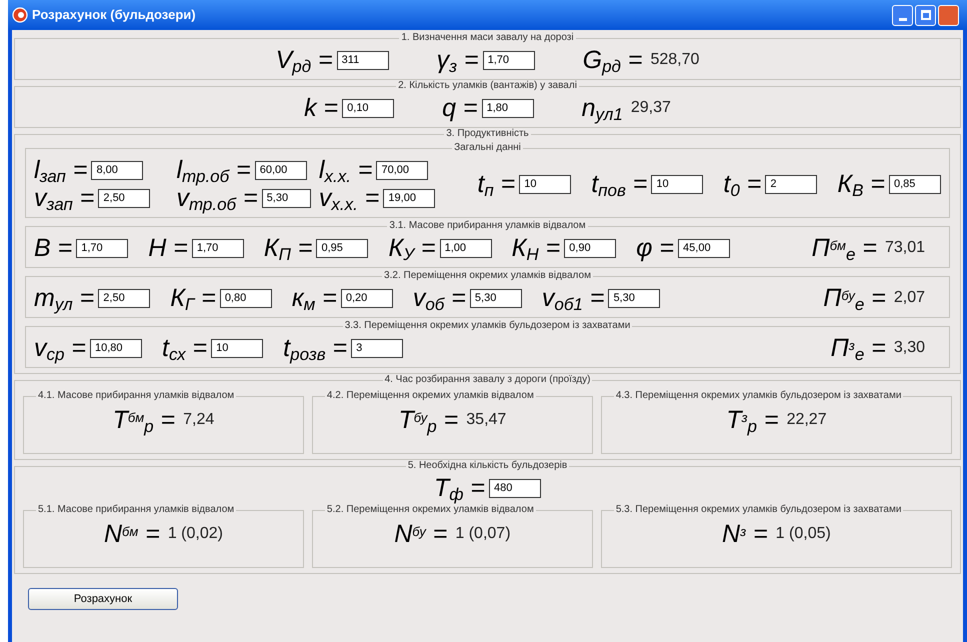  I want to click on group-title: 5.2. Переміщення окремих уламків відвалом, so click(430, 510).